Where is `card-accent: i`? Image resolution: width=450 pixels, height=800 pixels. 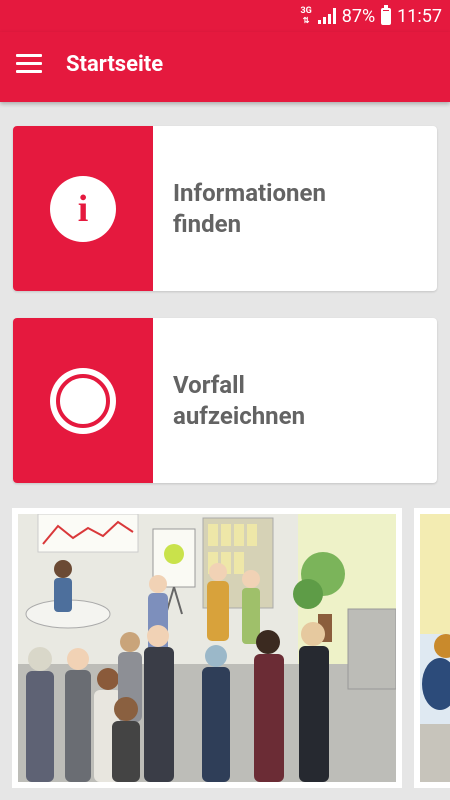 card-accent: i is located at coordinates (83, 208).